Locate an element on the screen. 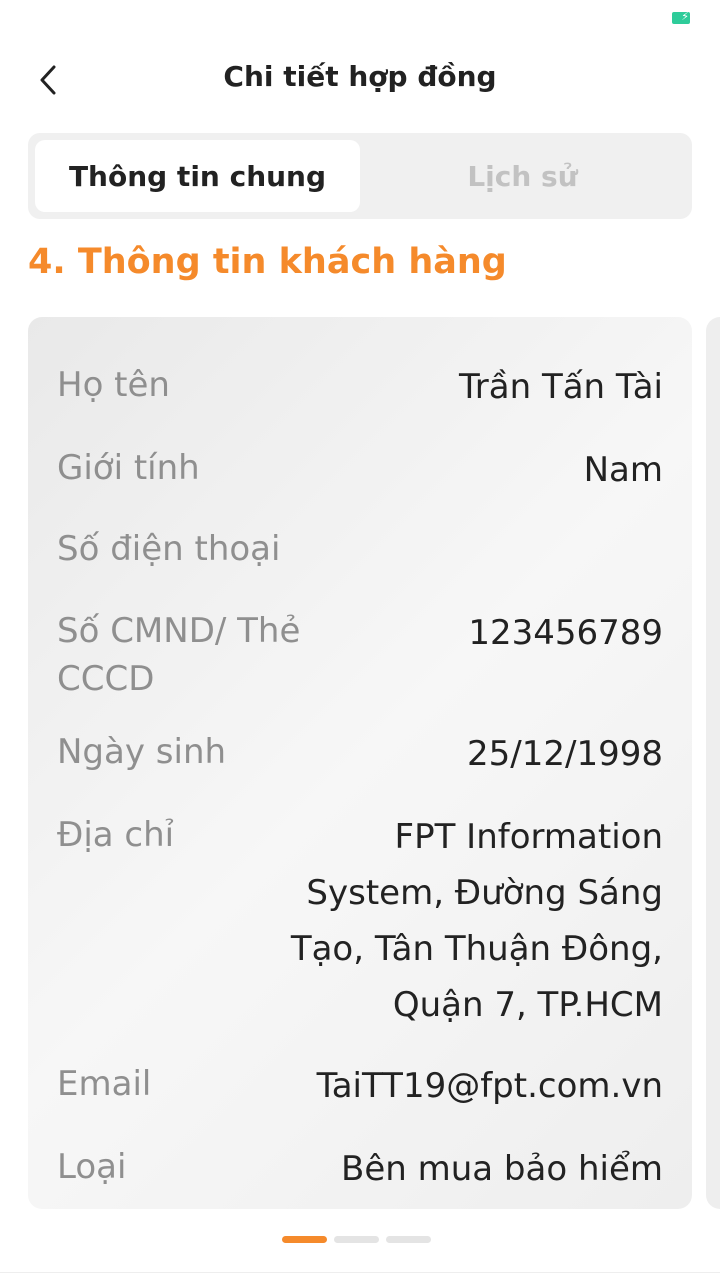  tab-bar: Thông tin chung Lịch sử is located at coordinates (360, 176).